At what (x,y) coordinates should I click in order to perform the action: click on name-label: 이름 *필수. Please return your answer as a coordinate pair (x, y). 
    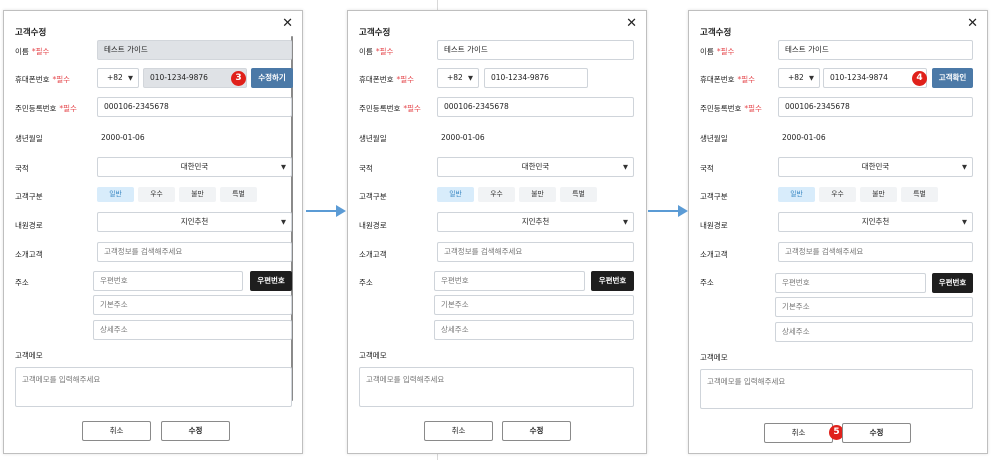
    Looking at the image, I should click on (376, 51).